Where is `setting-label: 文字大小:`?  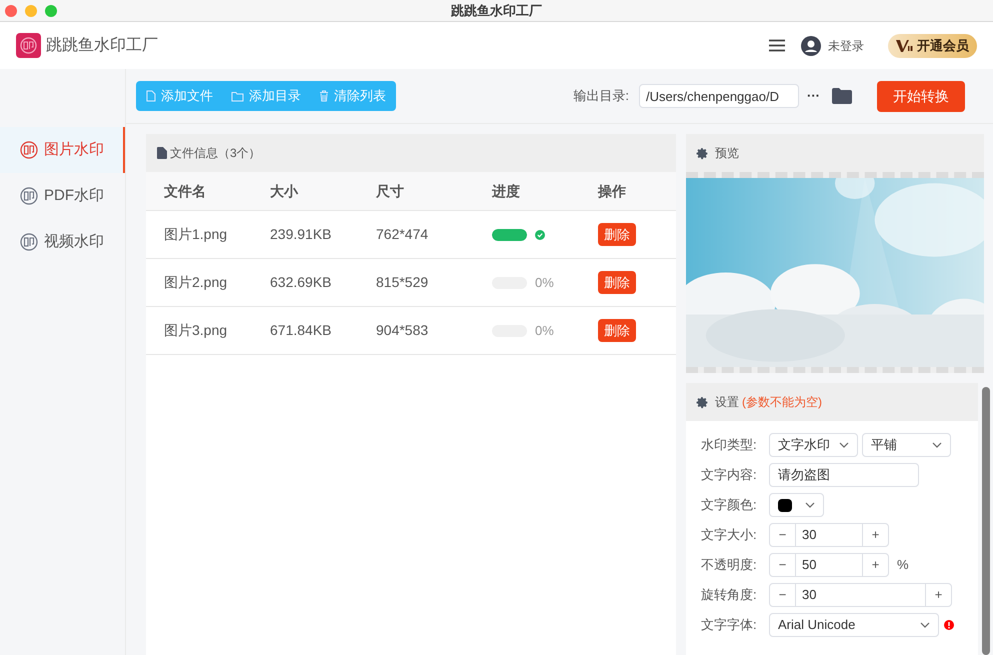 setting-label: 文字大小: is located at coordinates (729, 535).